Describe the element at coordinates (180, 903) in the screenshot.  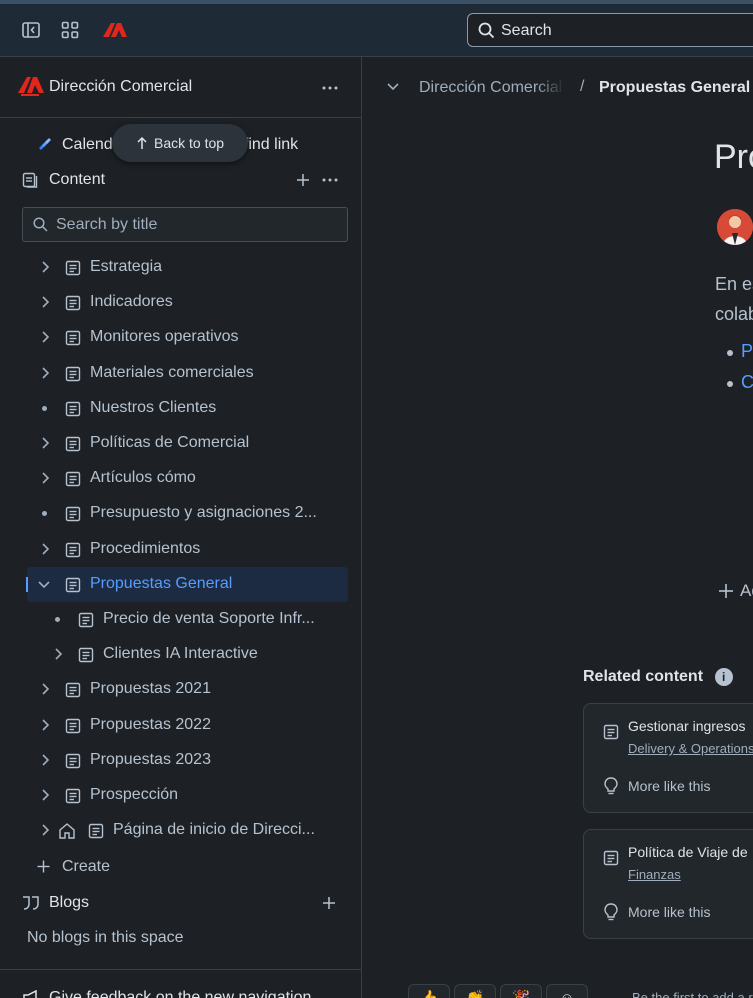
I see `blogs-section-header: Blogs` at that location.